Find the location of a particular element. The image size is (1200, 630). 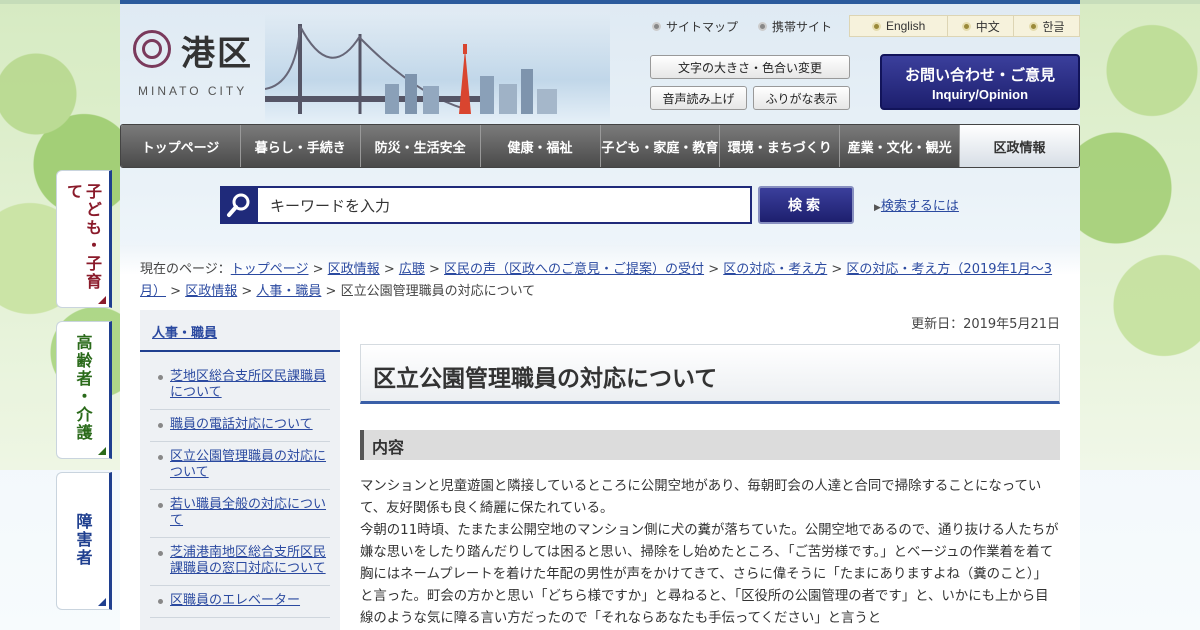

list-item: 若い職員全般の対応について is located at coordinates (240, 514).